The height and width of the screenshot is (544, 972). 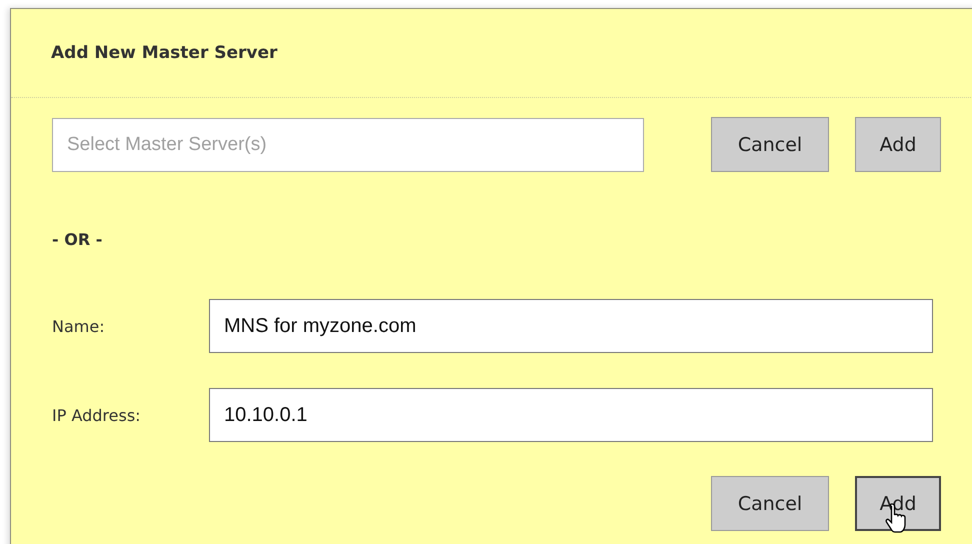 What do you see at coordinates (898, 144) in the screenshot?
I see `add-button: Add` at bounding box center [898, 144].